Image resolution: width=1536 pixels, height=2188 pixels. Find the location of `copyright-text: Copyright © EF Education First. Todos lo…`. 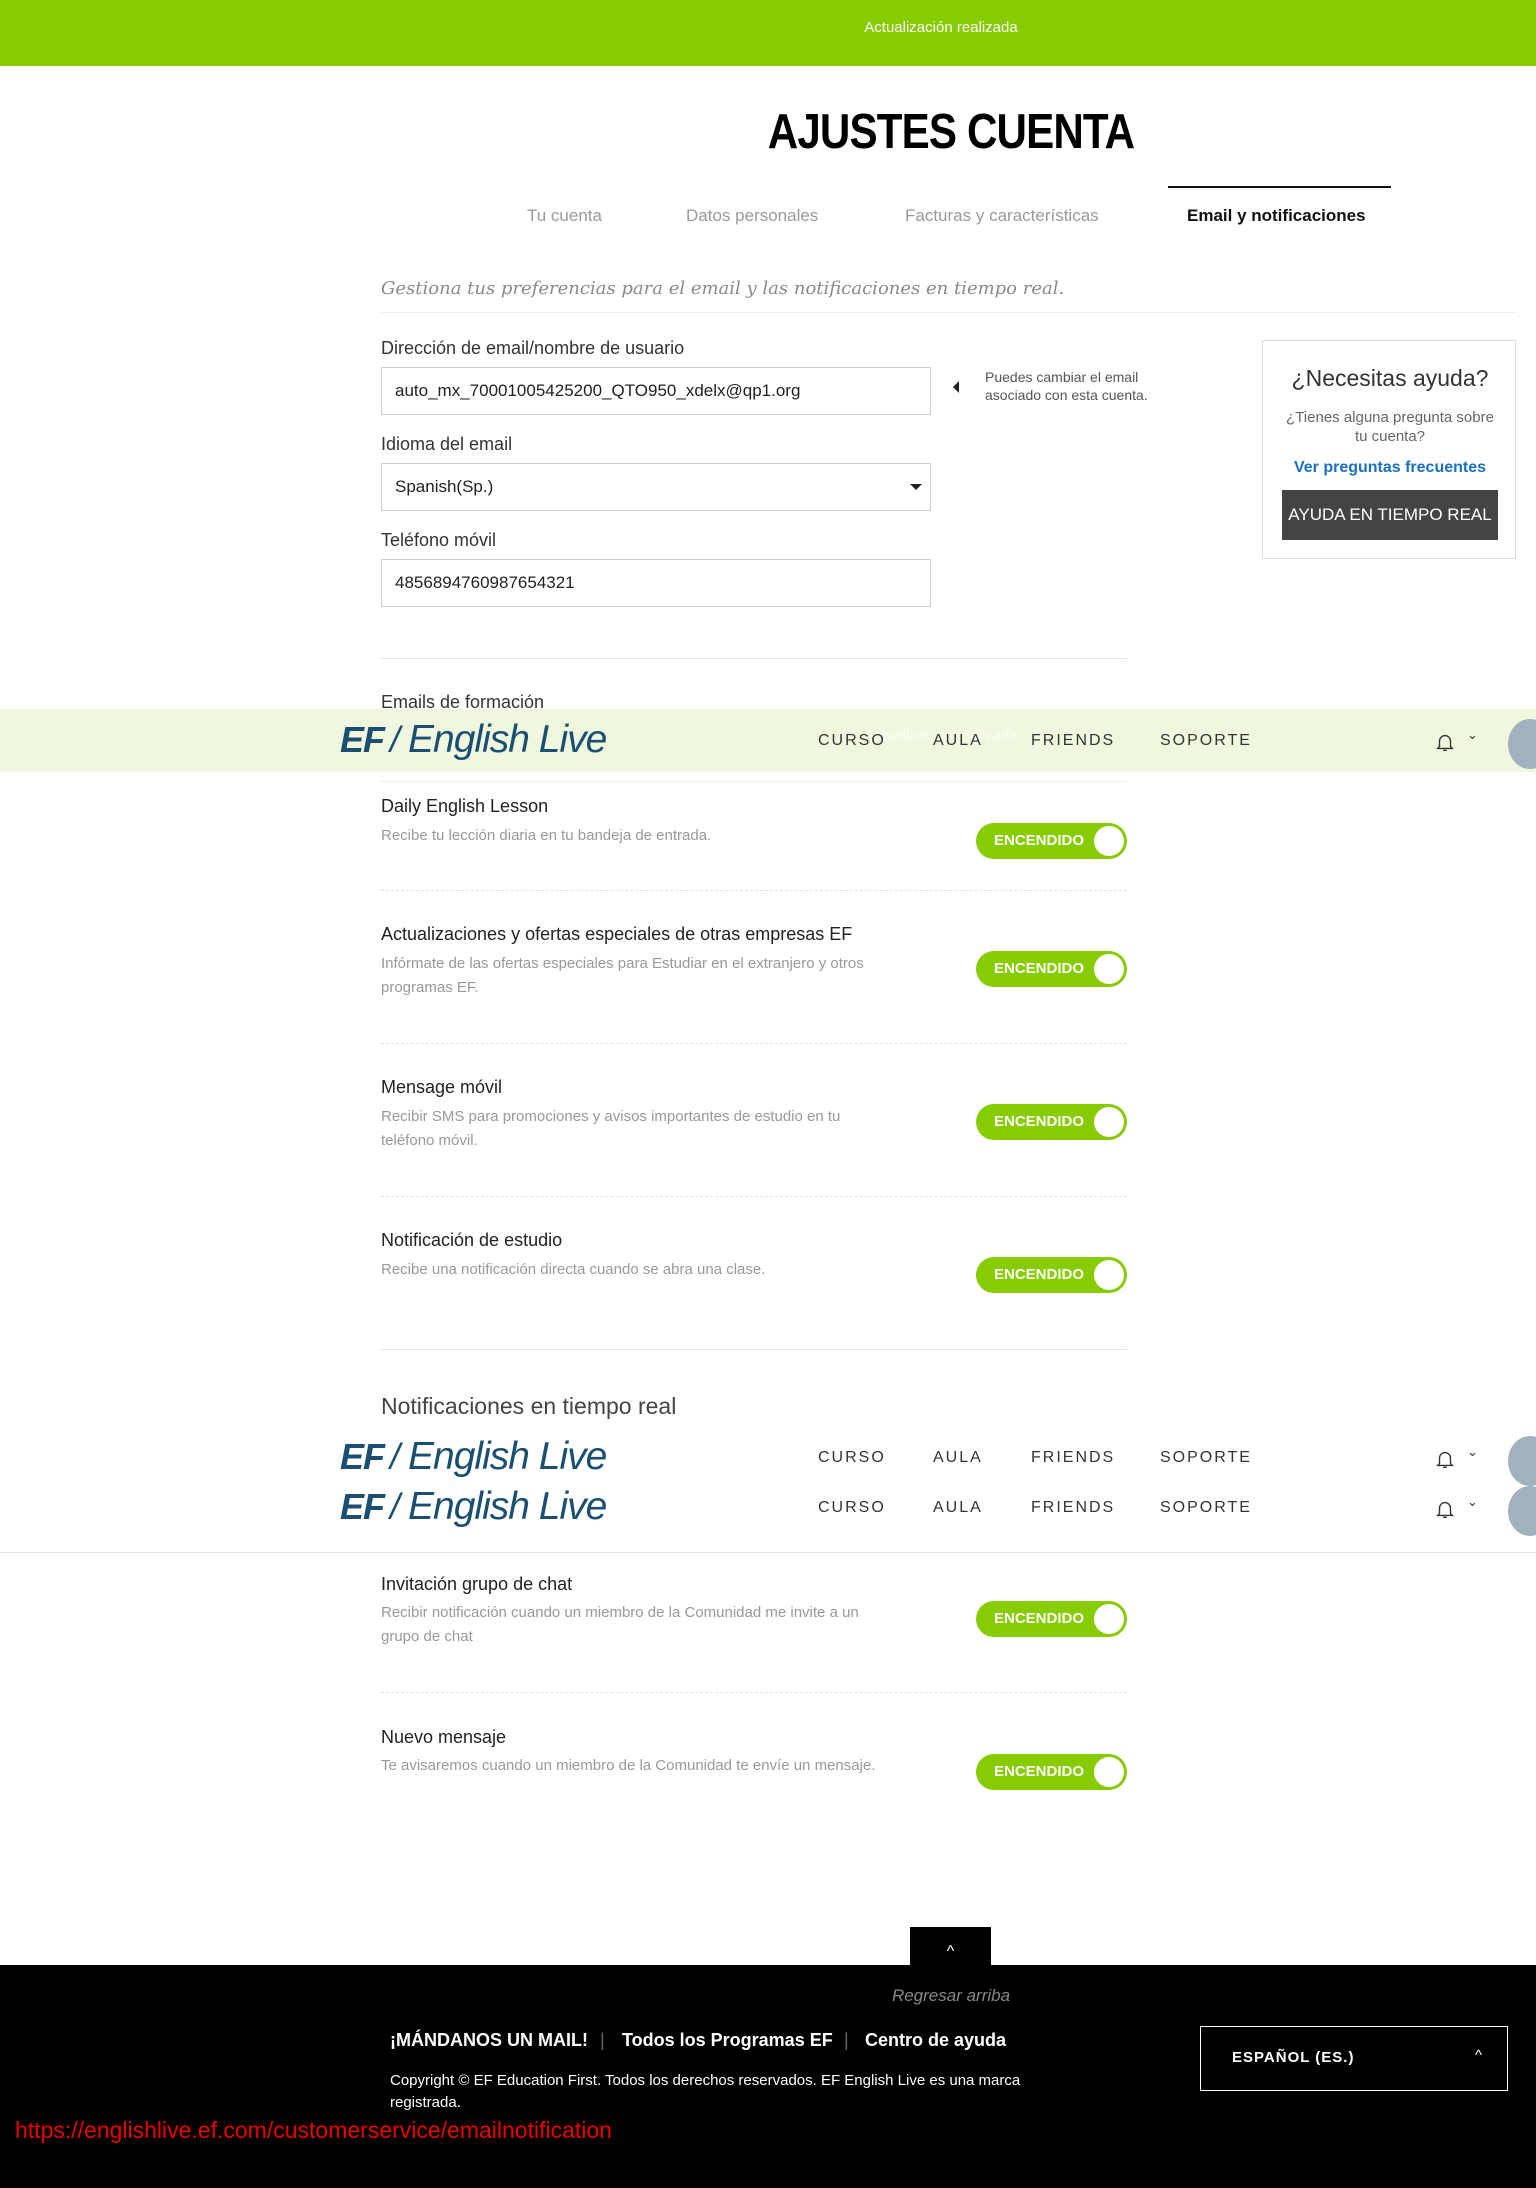

copyright-text: Copyright © EF Education First. Todos lo… is located at coordinates (705, 2091).